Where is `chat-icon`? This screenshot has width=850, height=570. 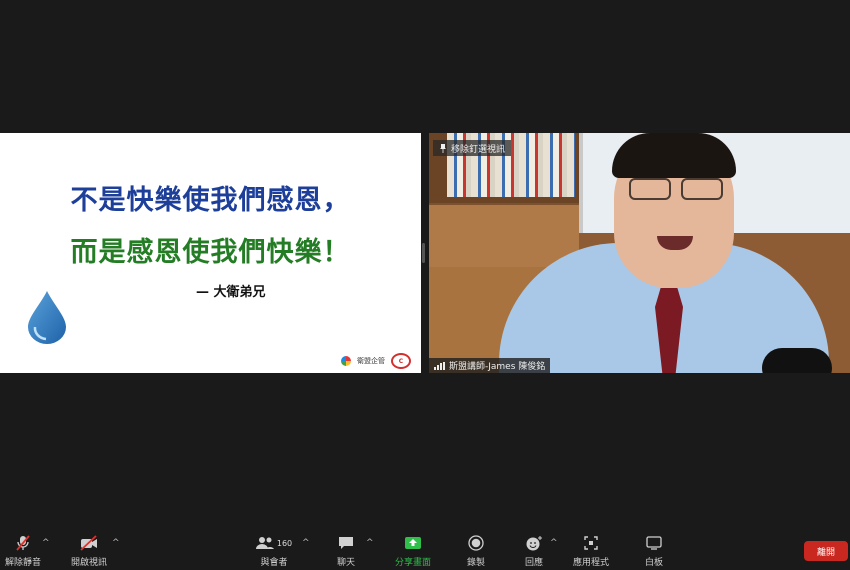
chat-icon is located at coordinates (346, 543).